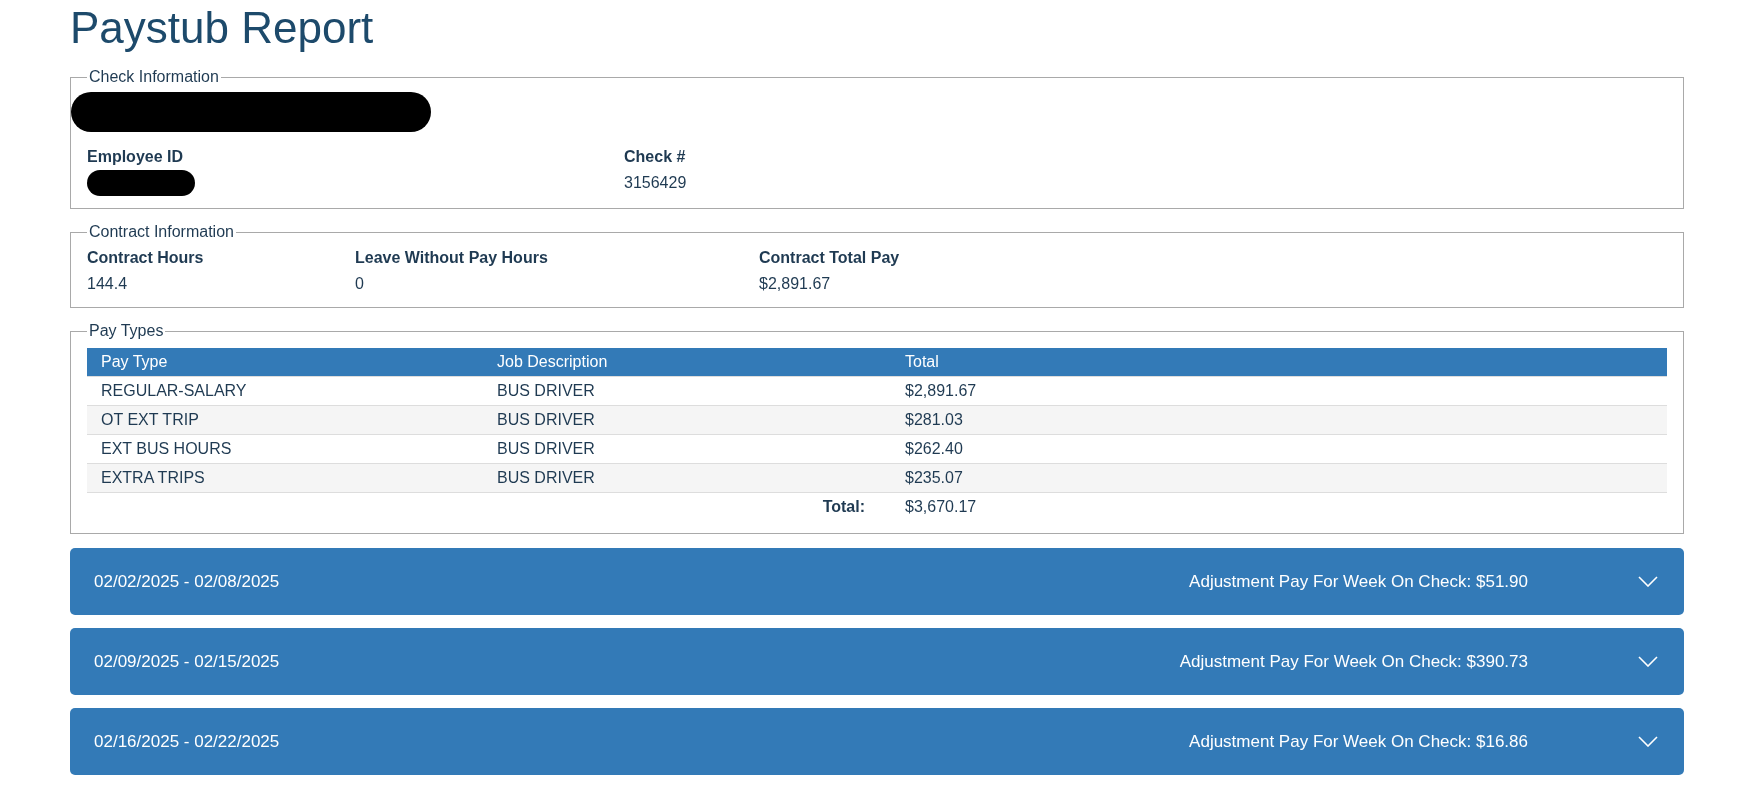 Image resolution: width=1755 pixels, height=786 pixels. Describe the element at coordinates (795, 284) in the screenshot. I see `field-value: $2,891.67` at that location.